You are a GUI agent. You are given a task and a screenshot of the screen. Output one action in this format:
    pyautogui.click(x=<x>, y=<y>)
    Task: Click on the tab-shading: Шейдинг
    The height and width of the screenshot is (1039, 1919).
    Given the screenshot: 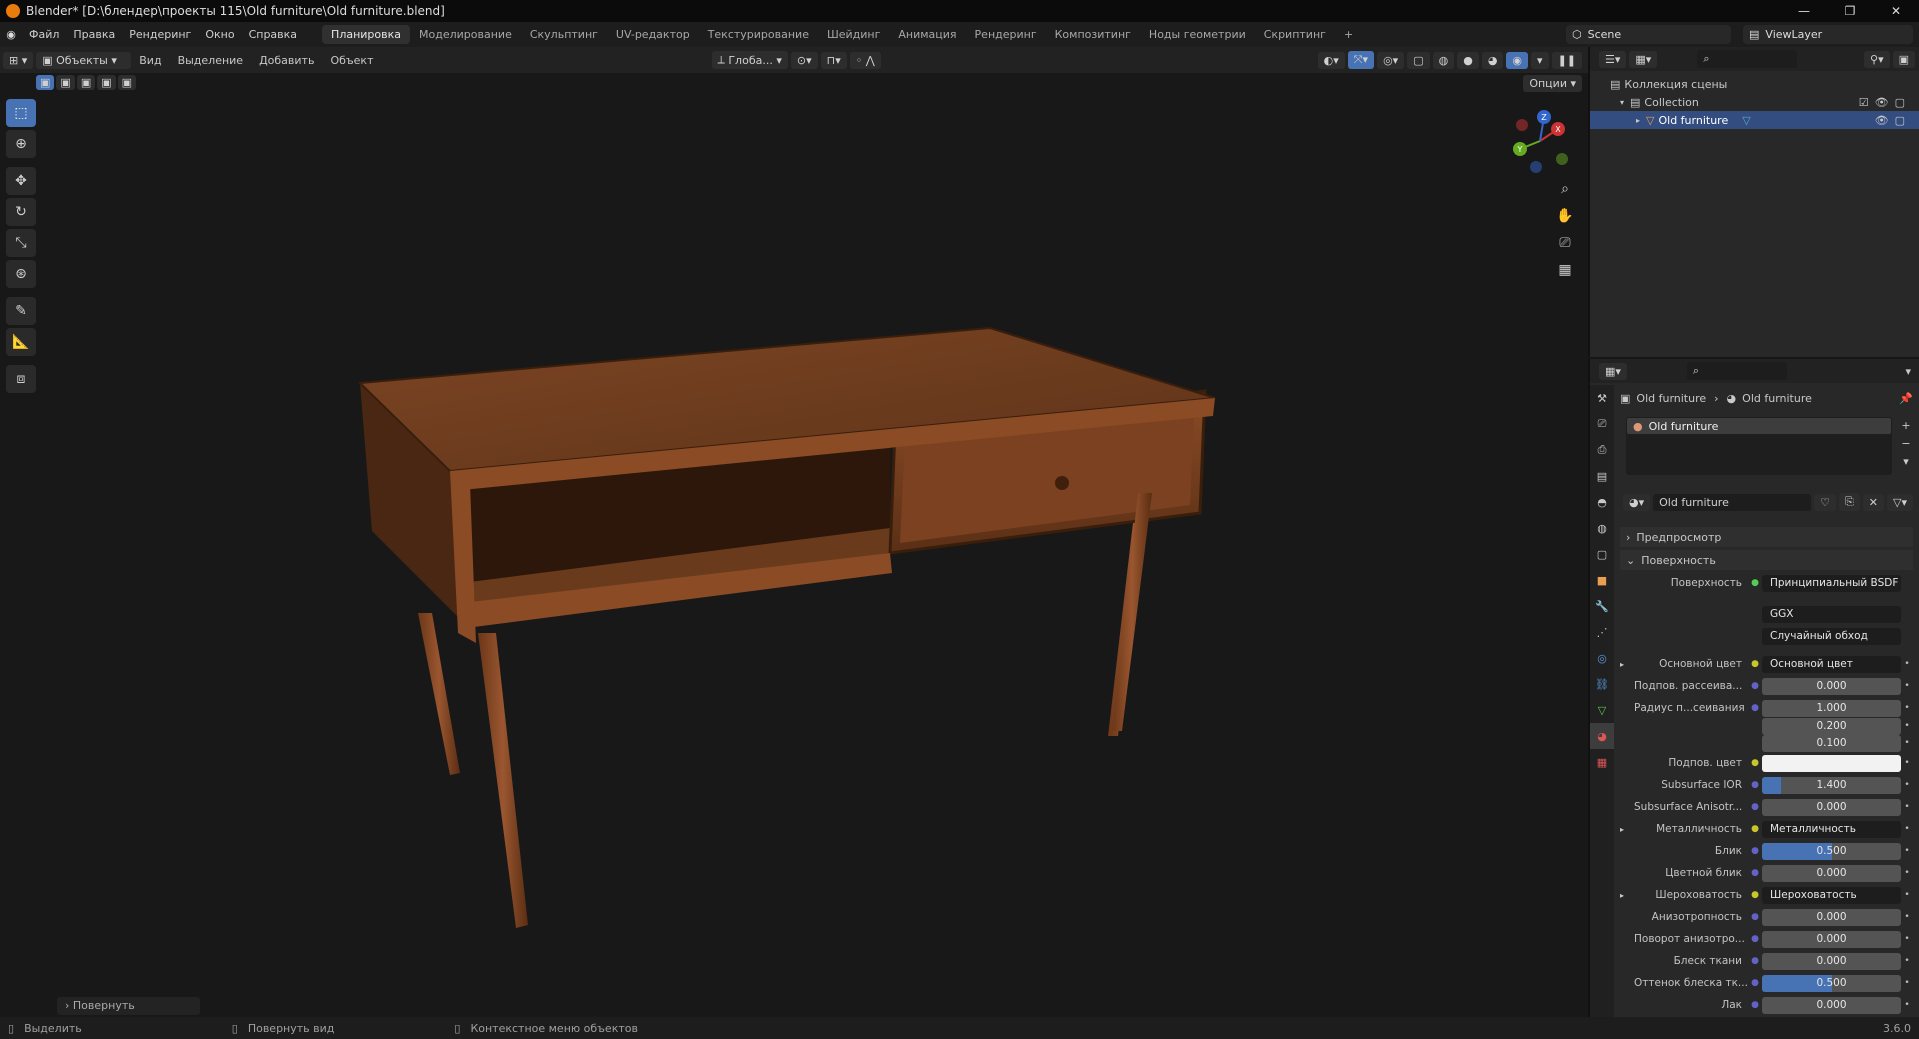 What is the action you would take?
    pyautogui.click(x=853, y=34)
    